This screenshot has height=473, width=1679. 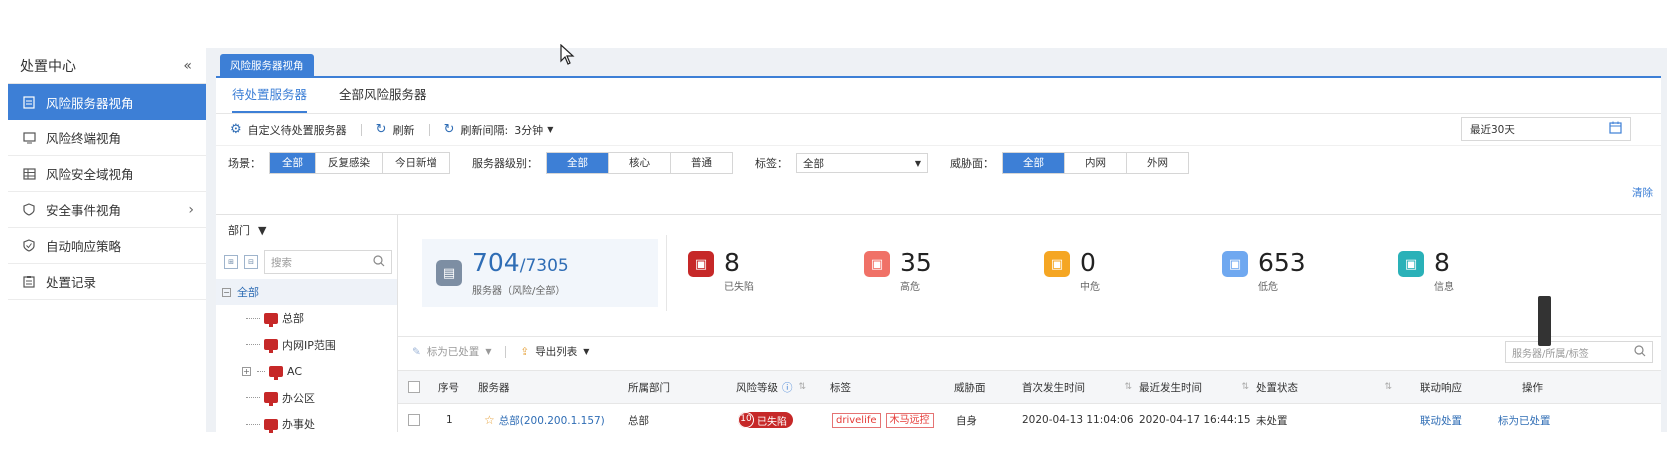 I want to click on mouse-cursor-icon, so click(x=567, y=54).